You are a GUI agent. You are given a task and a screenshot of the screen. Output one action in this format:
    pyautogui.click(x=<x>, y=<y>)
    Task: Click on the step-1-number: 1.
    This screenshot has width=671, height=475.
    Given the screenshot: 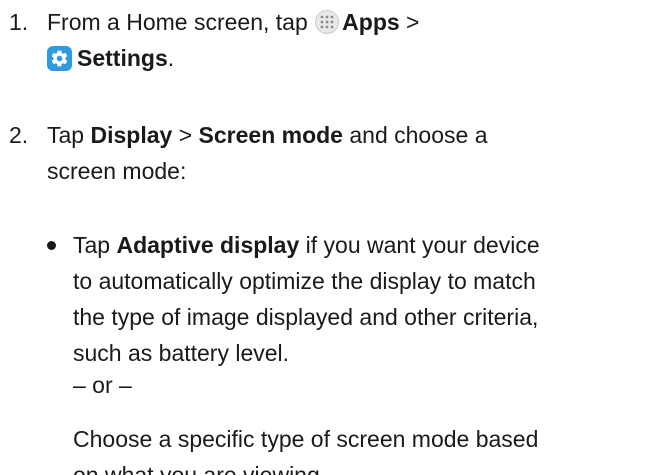 What is the action you would take?
    pyautogui.click(x=19, y=22)
    